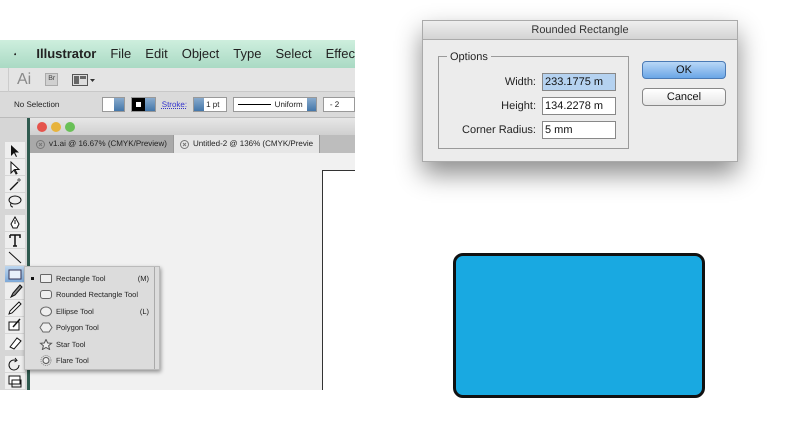  Describe the element at coordinates (143, 104) in the screenshot. I see `stroke-dropdown` at that location.